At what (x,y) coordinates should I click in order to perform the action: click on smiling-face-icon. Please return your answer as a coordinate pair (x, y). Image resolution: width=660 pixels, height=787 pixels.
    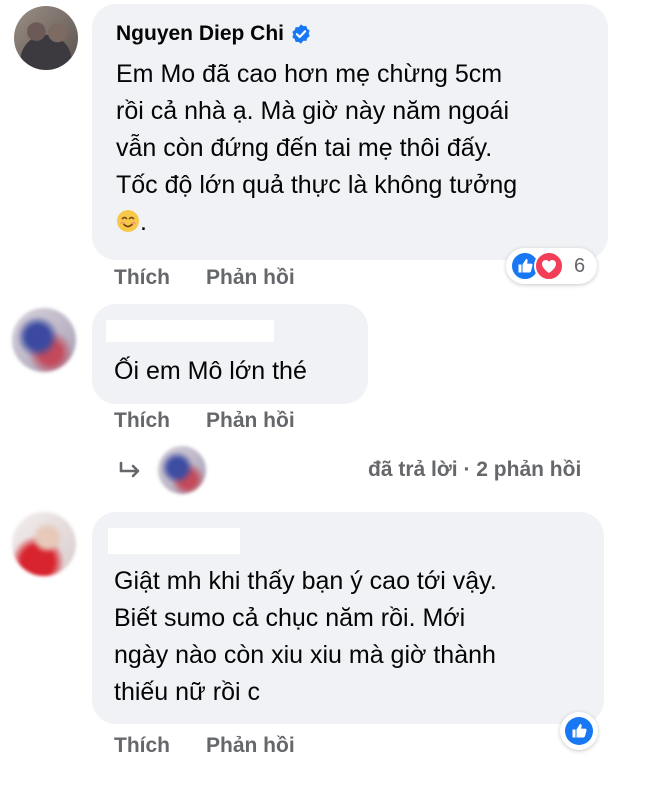
    Looking at the image, I should click on (128, 221).